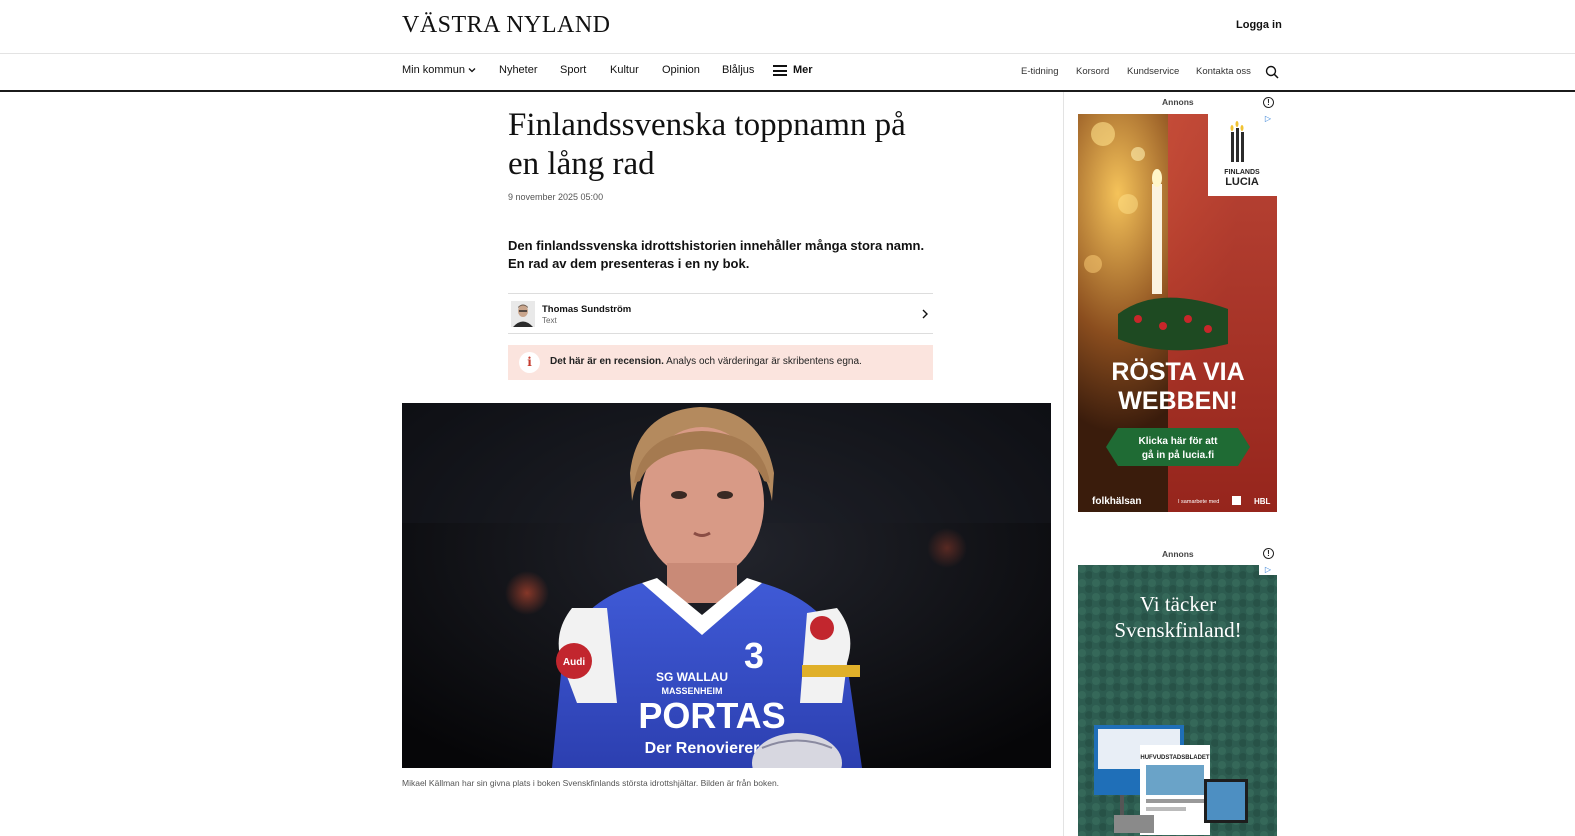 The image size is (1575, 836). What do you see at coordinates (1223, 71) in the screenshot?
I see `util-link-kontakta-oss: Kontakta oss` at bounding box center [1223, 71].